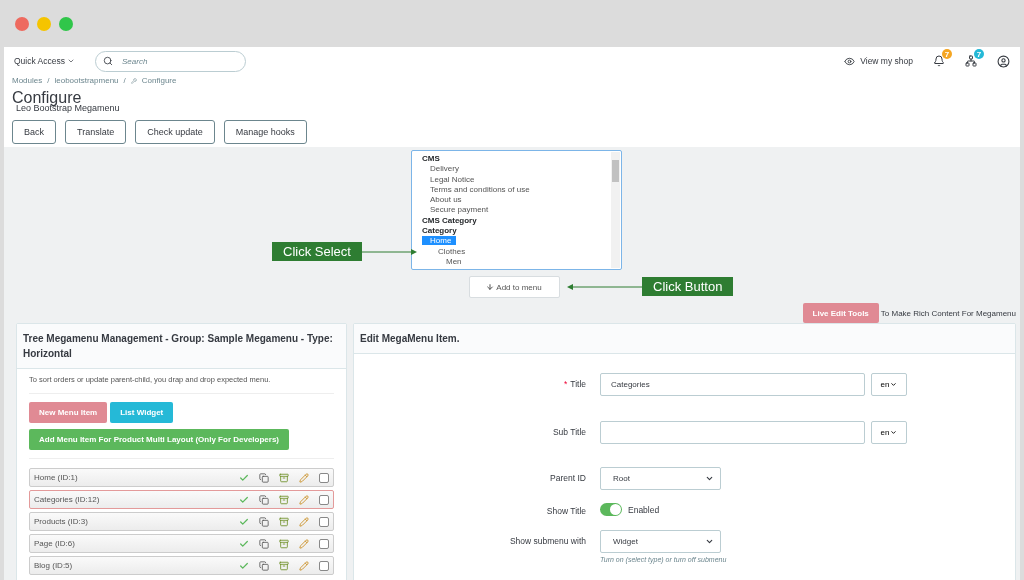 The image size is (1024, 580). Describe the element at coordinates (27, 80) in the screenshot. I see `breadcrumb-link: Modules` at that location.